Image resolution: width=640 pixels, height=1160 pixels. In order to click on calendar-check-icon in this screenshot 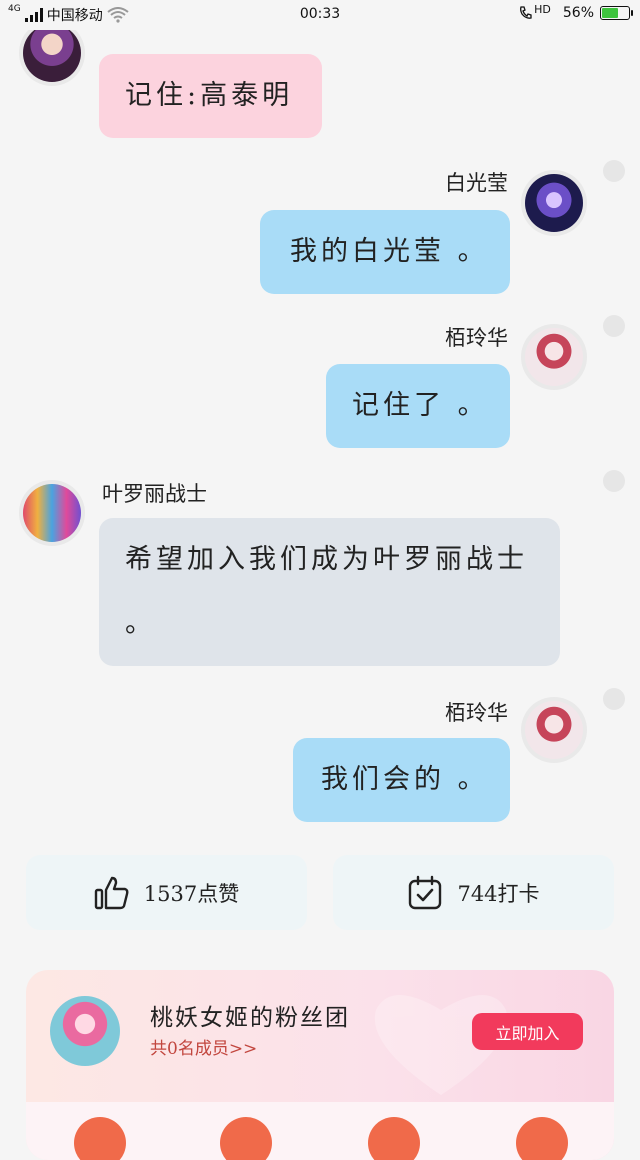, I will do `click(425, 892)`.